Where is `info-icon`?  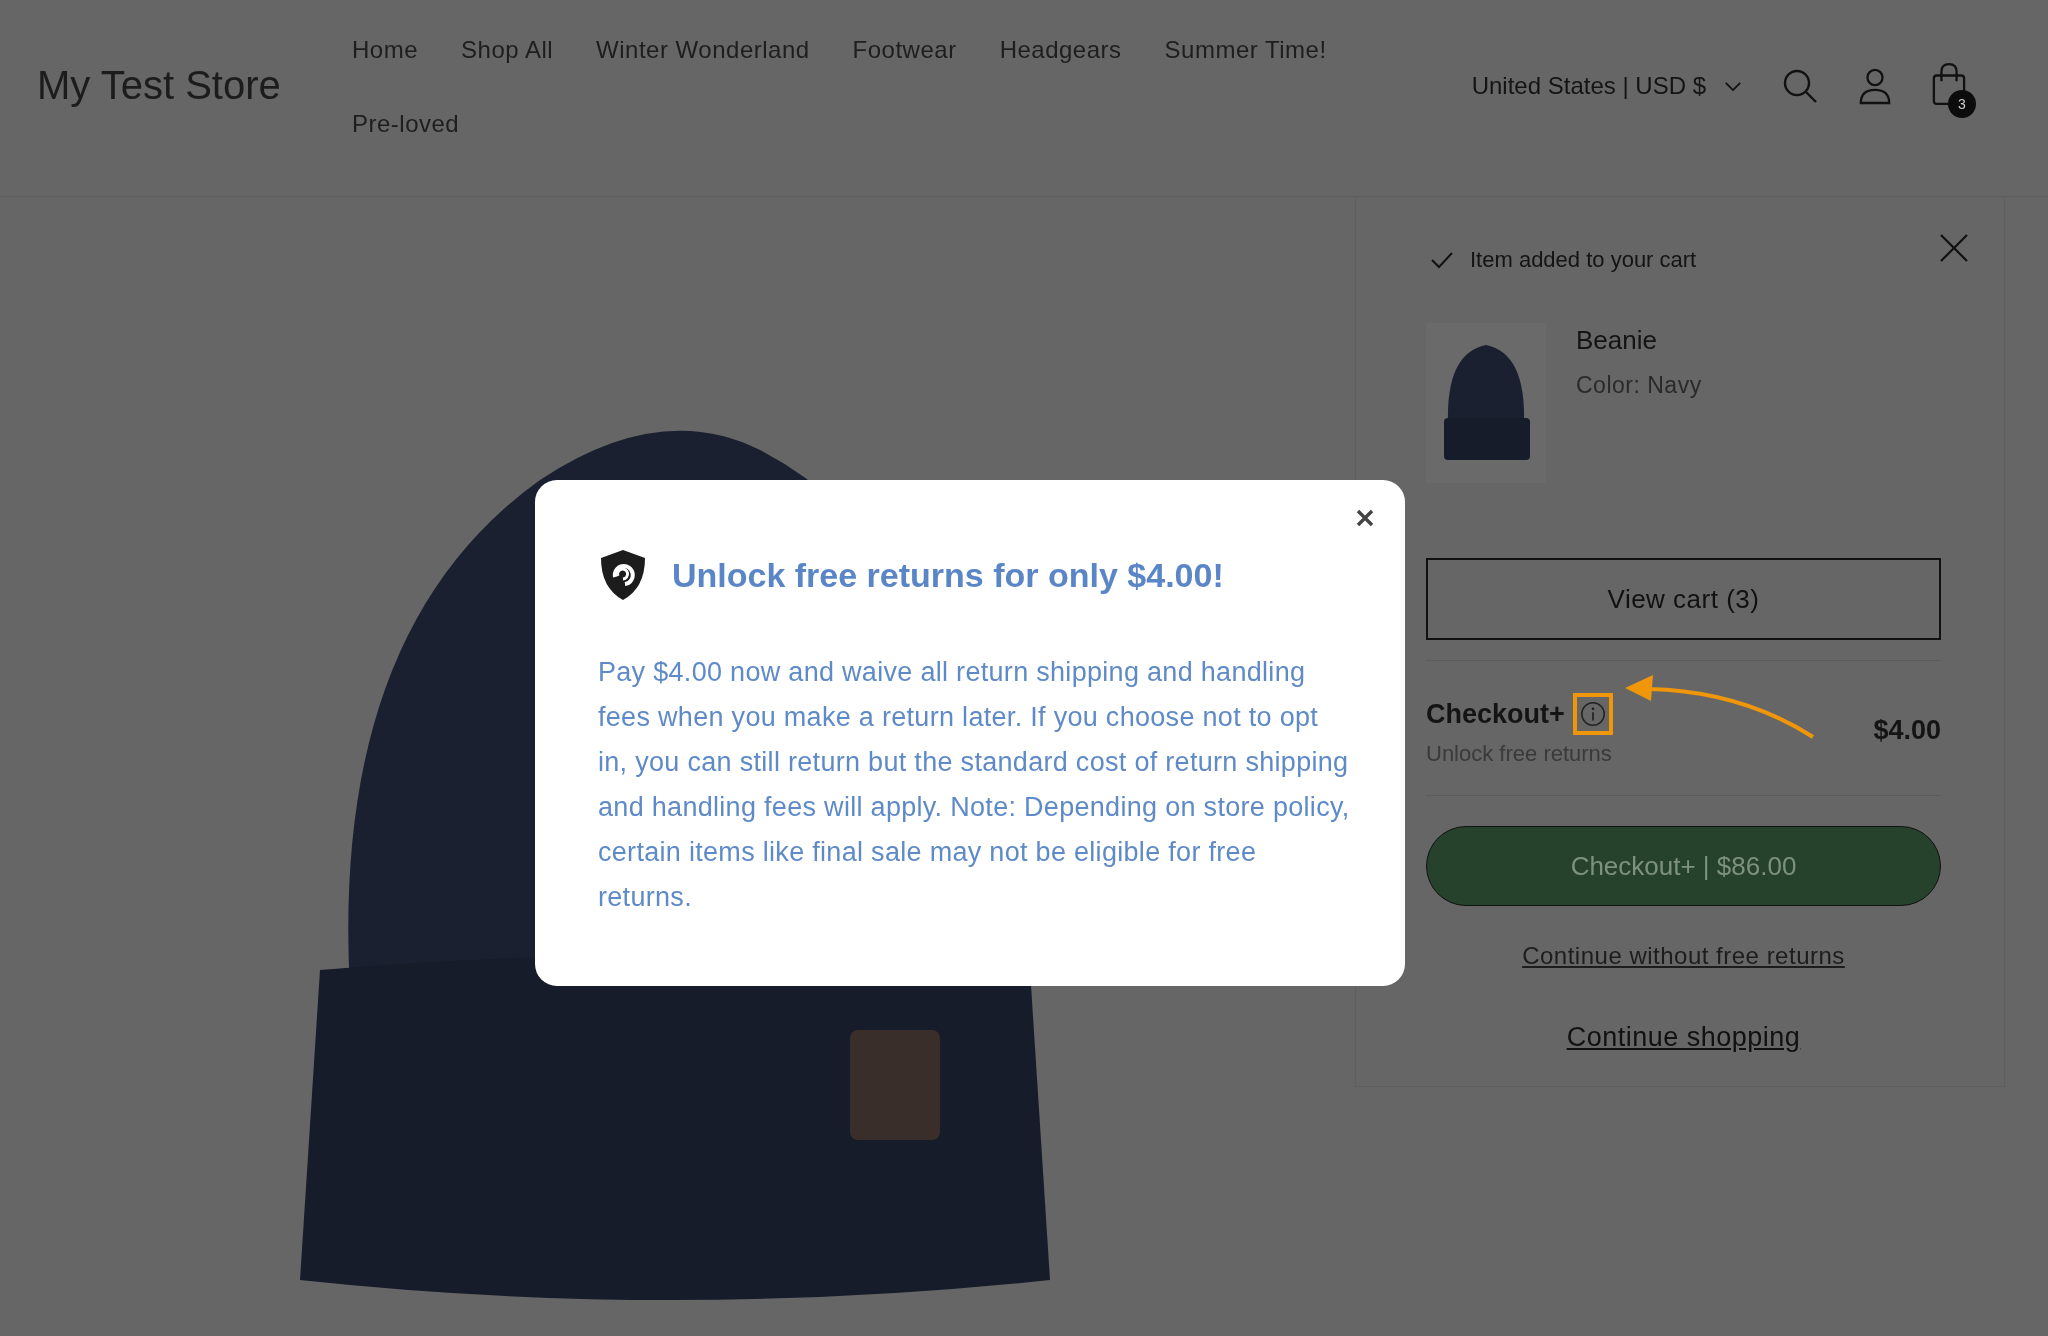
info-icon is located at coordinates (1592, 714).